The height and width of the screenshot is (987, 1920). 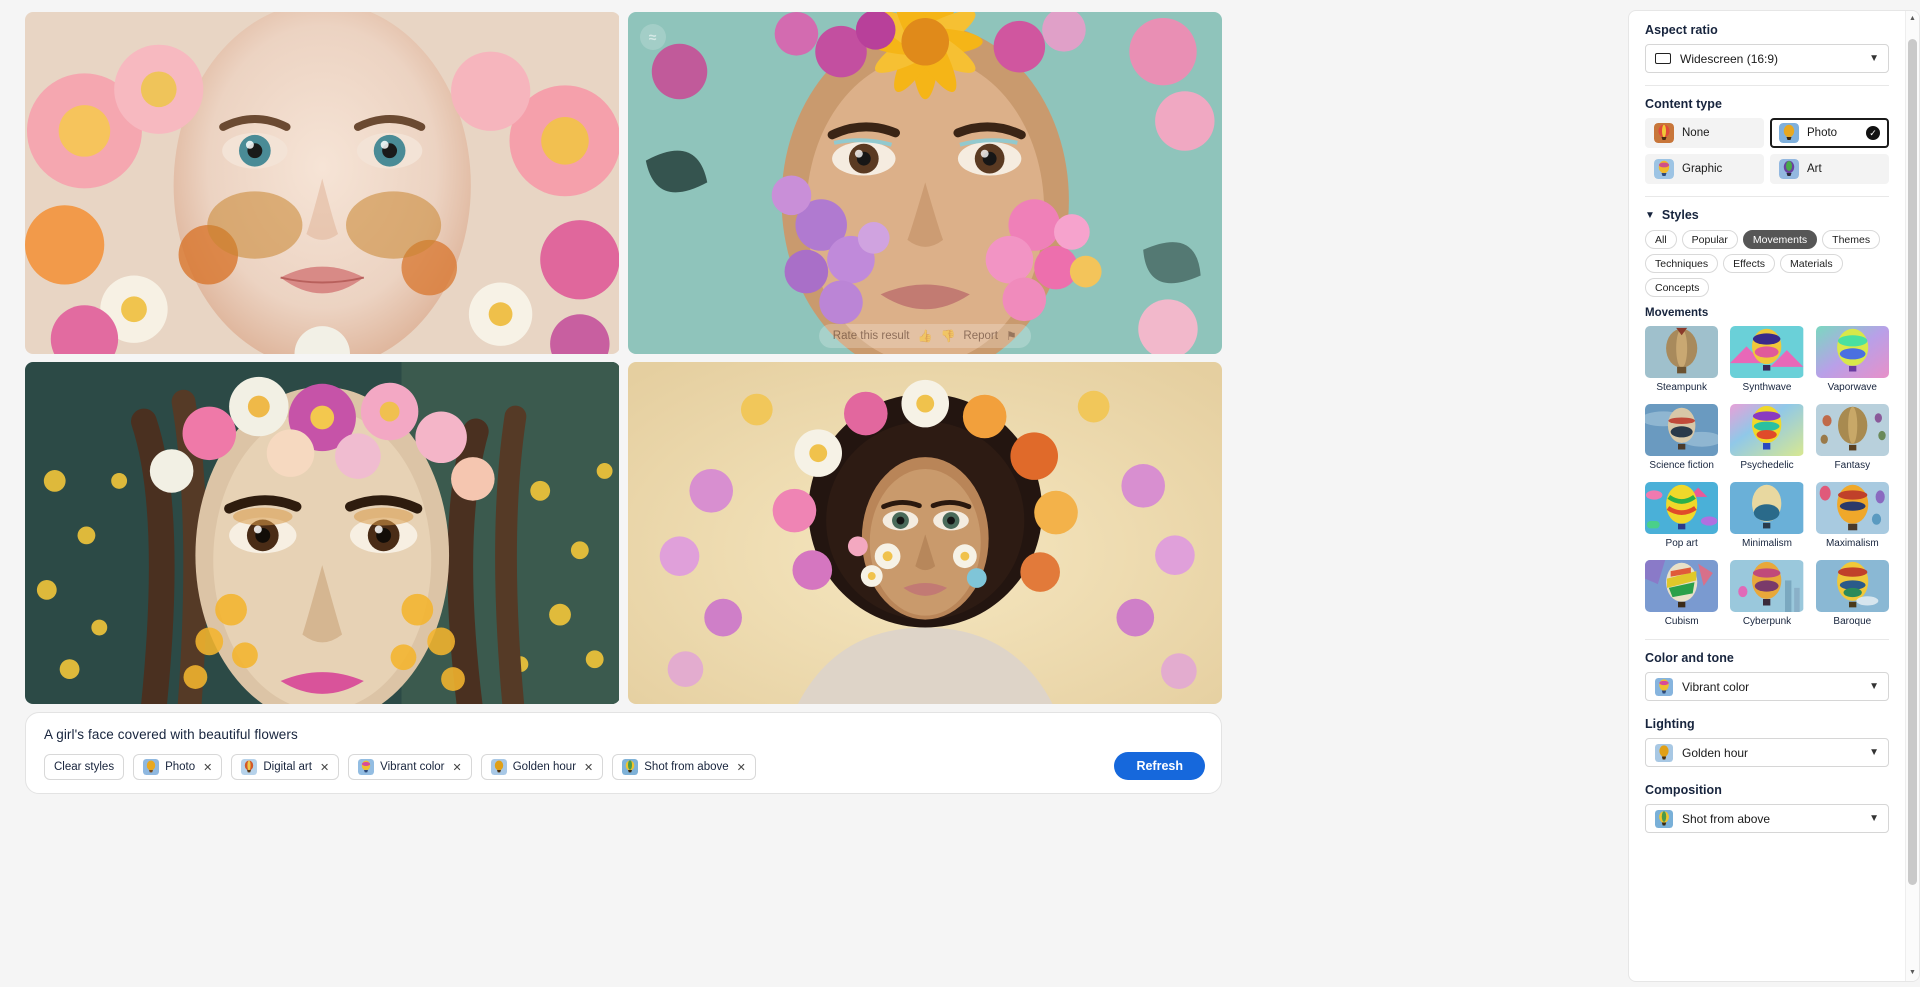 What do you see at coordinates (1689, 658) in the screenshot?
I see `color-and-tone-title: Color and tone` at bounding box center [1689, 658].